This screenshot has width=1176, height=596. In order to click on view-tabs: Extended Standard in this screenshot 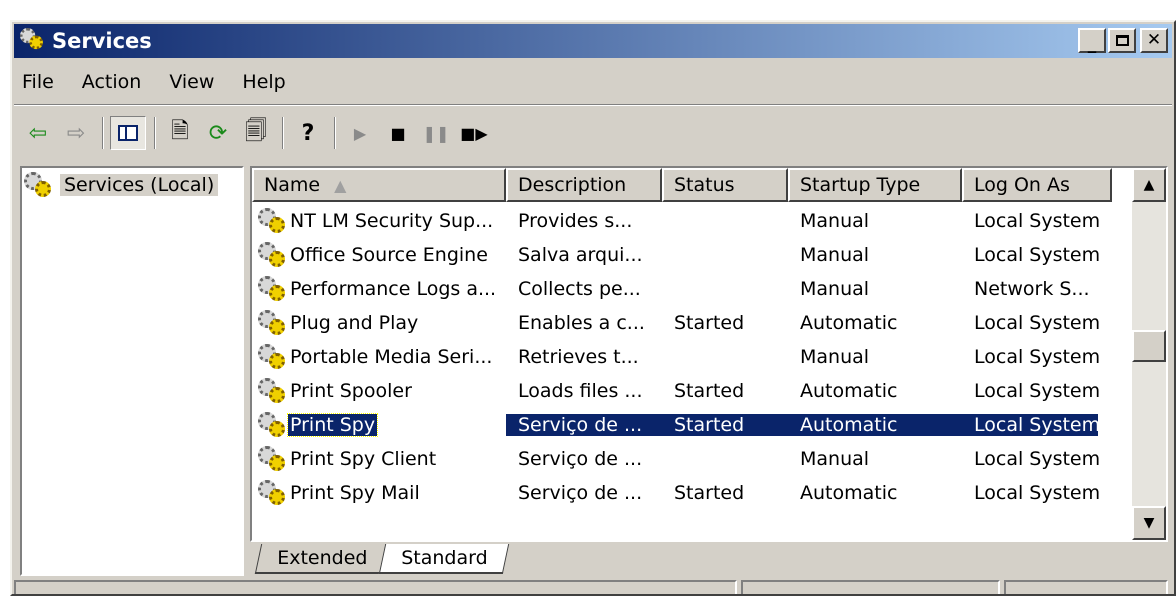, I will do `click(382, 561)`.